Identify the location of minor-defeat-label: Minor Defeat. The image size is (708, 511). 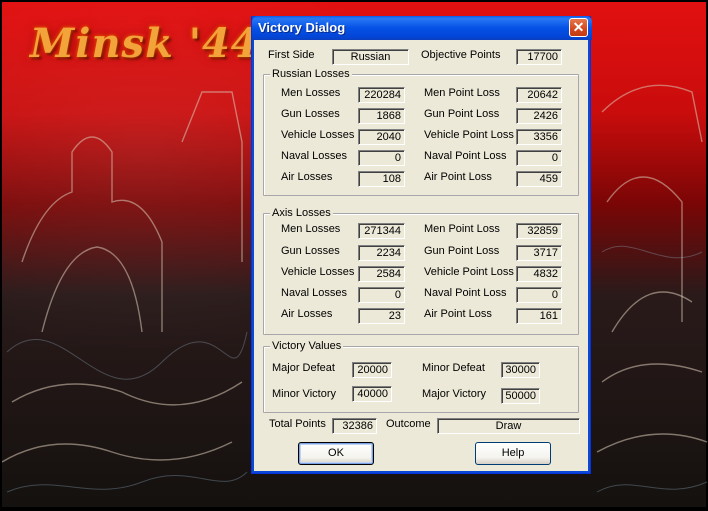
(453, 368).